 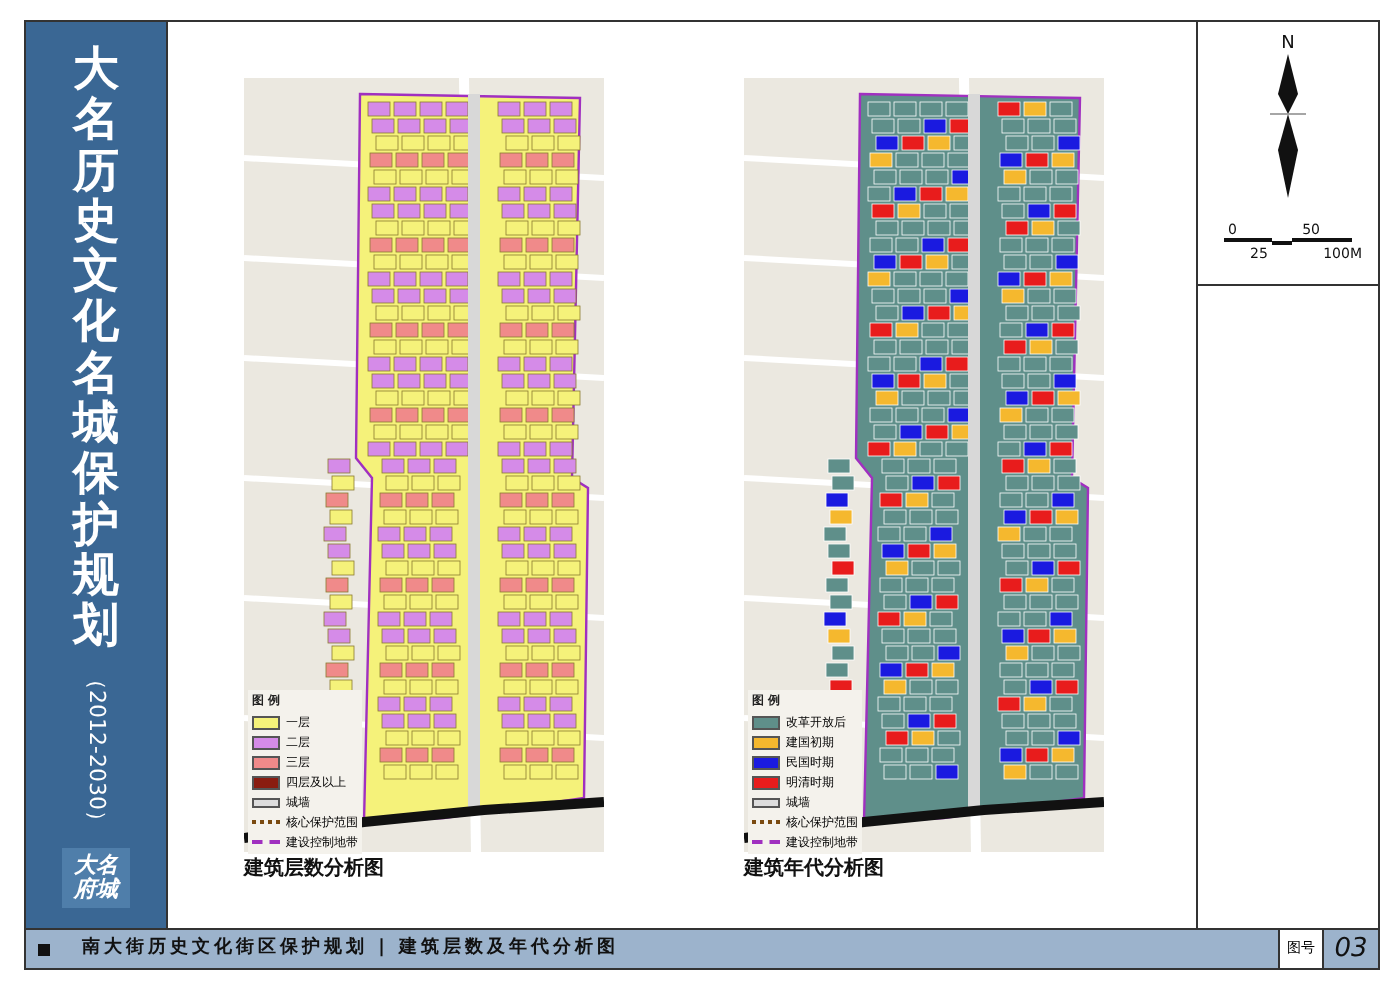 I want to click on north-arrow-icon, so click(x=1288, y=126).